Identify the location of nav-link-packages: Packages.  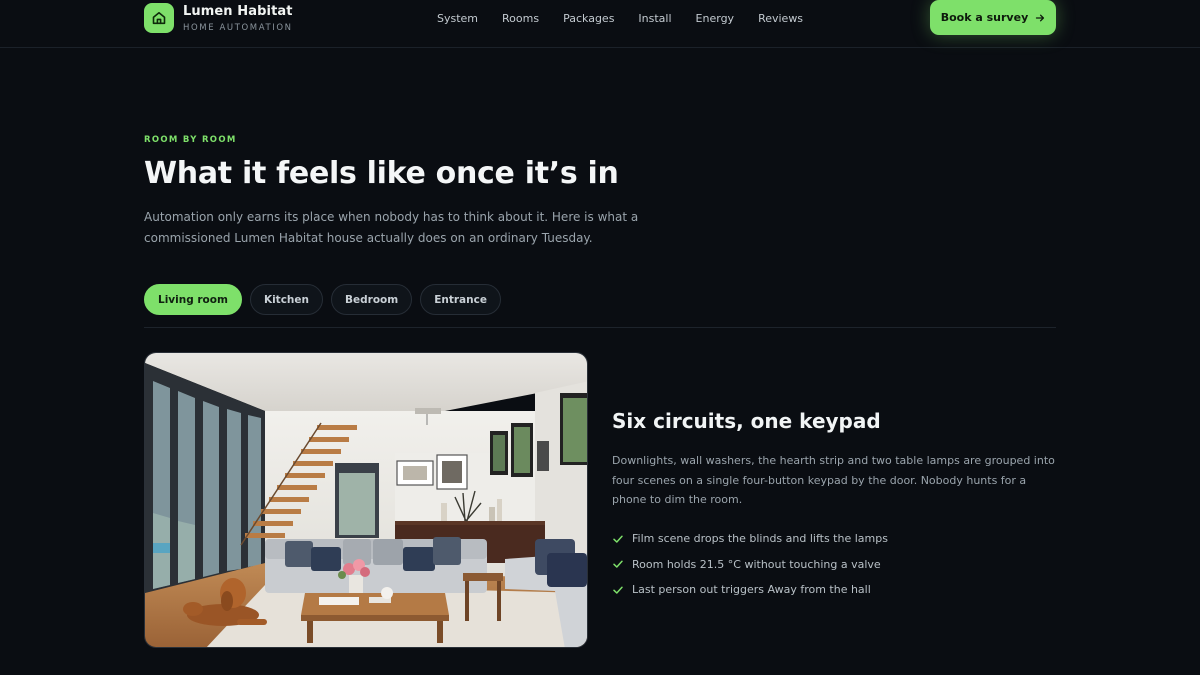
(588, 18).